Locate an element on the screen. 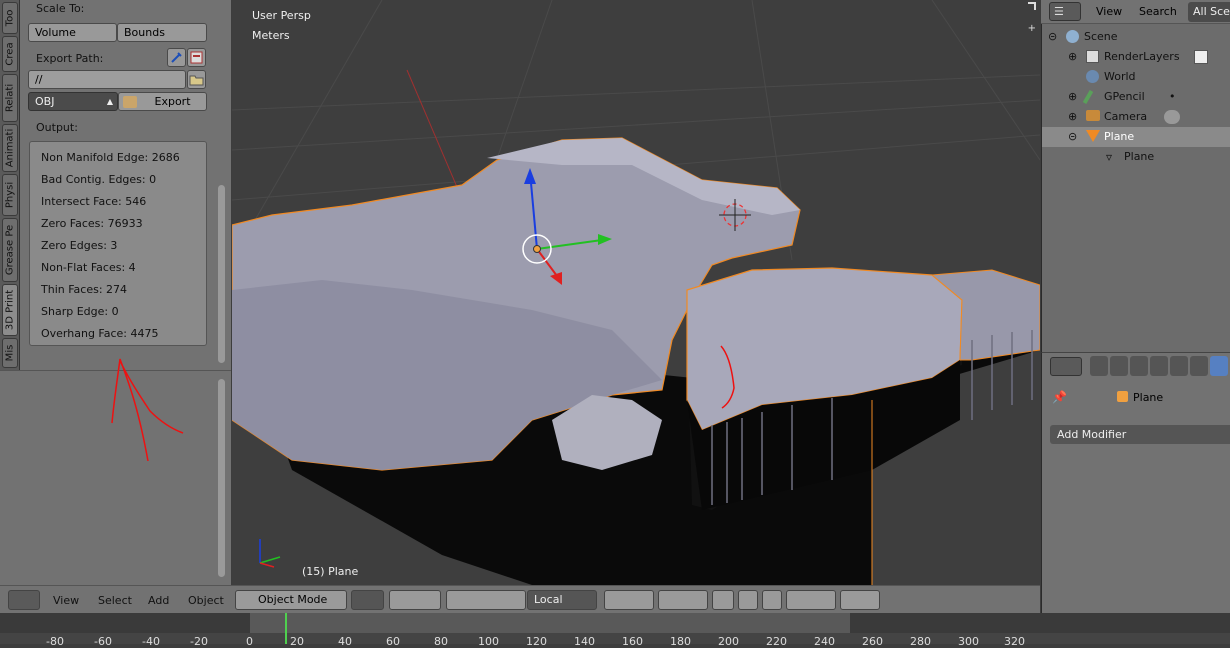 The image size is (1230, 648). pin-icon: 📌 is located at coordinates (1059, 397).